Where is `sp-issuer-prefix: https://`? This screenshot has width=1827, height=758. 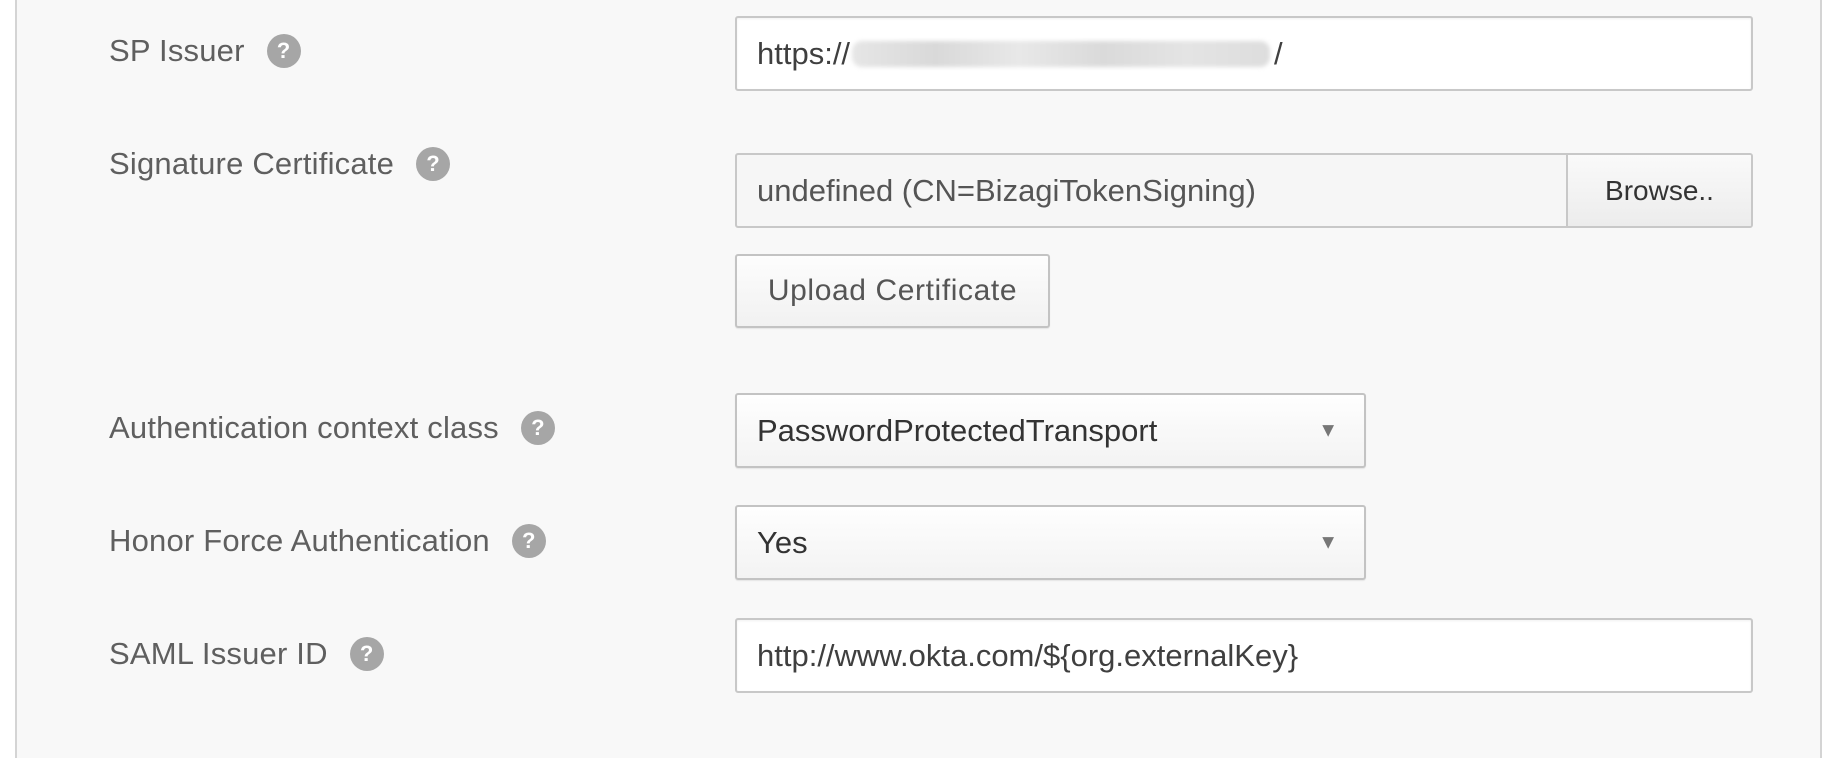
sp-issuer-prefix: https:// is located at coordinates (804, 53).